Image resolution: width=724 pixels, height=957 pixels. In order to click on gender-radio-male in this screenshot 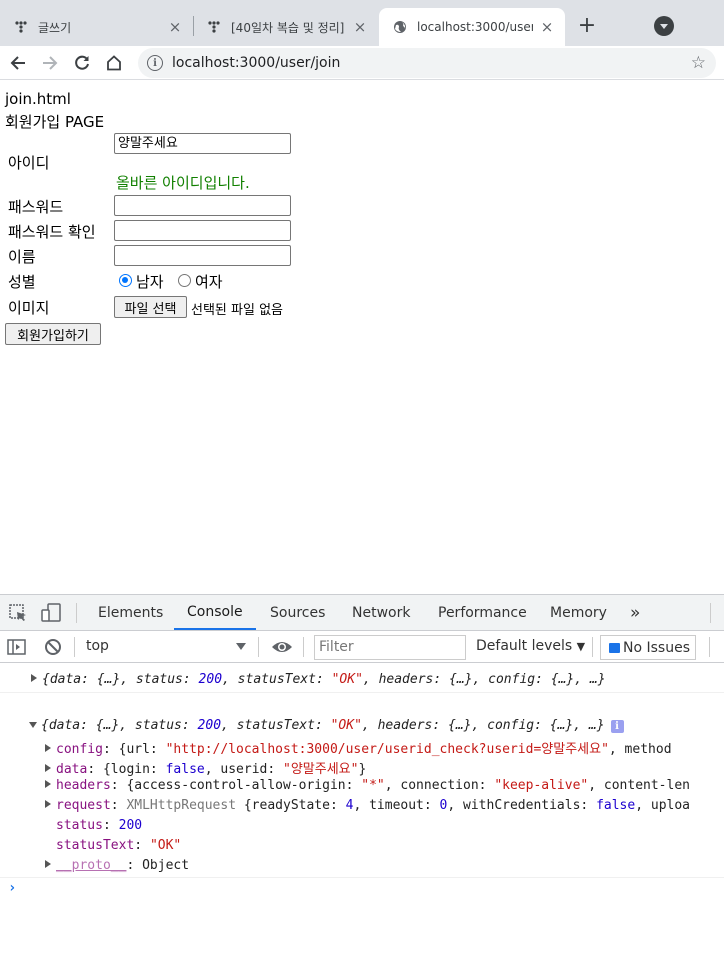, I will do `click(125, 280)`.